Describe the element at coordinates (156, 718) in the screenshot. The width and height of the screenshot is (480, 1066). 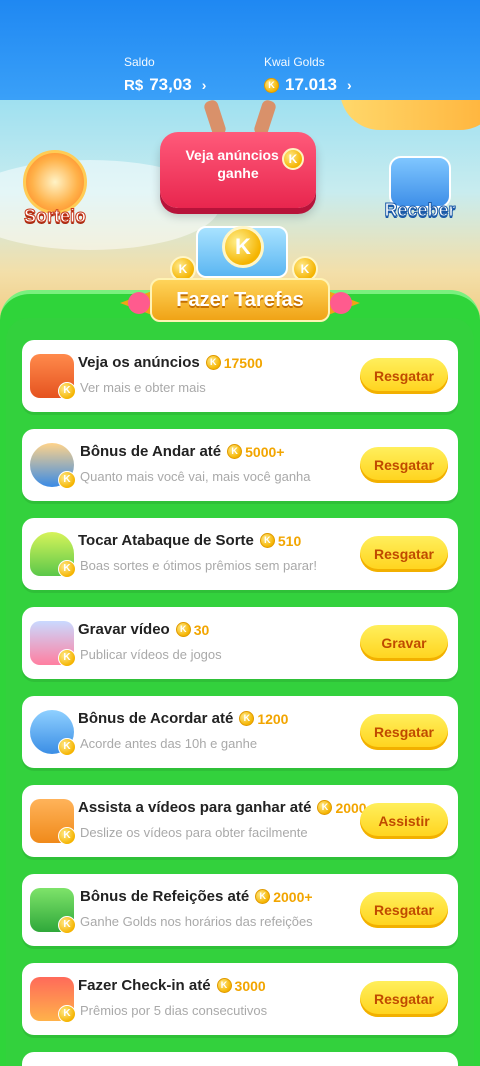
I see `task-title: Bônus de Acordar até` at that location.